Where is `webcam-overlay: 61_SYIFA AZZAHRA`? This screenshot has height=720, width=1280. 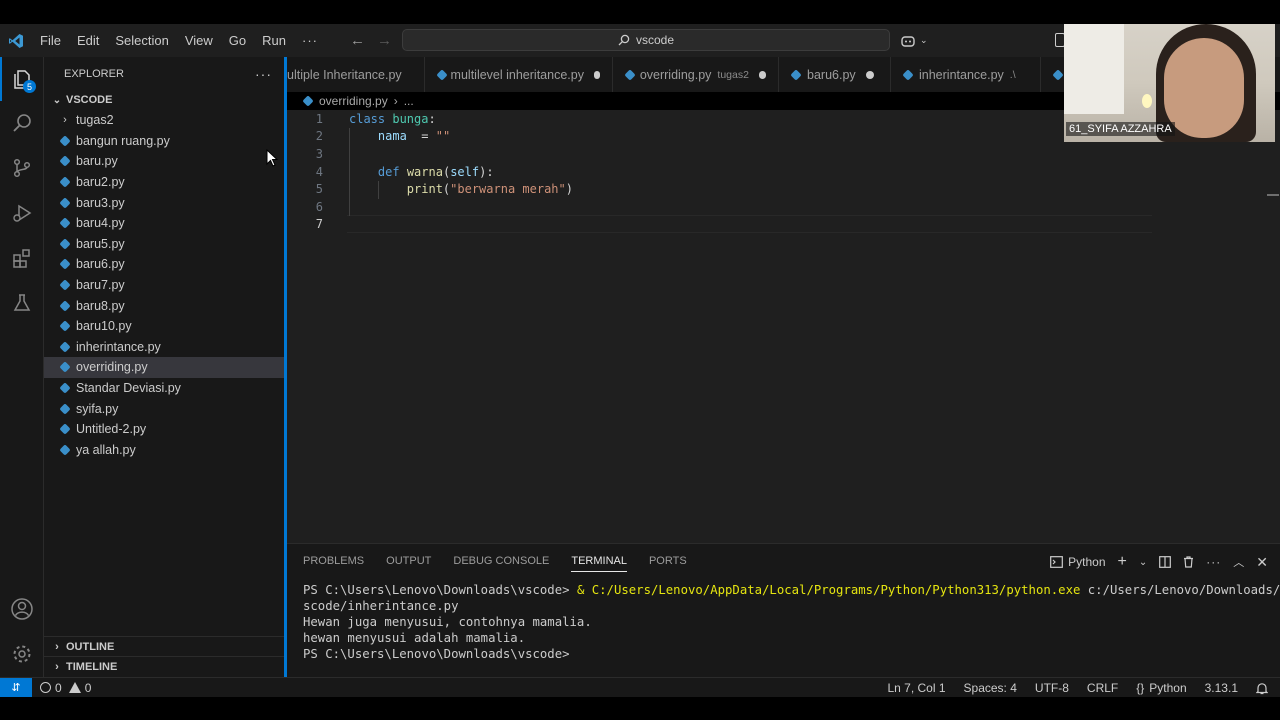
webcam-overlay: 61_SYIFA AZZAHRA is located at coordinates (1169, 83).